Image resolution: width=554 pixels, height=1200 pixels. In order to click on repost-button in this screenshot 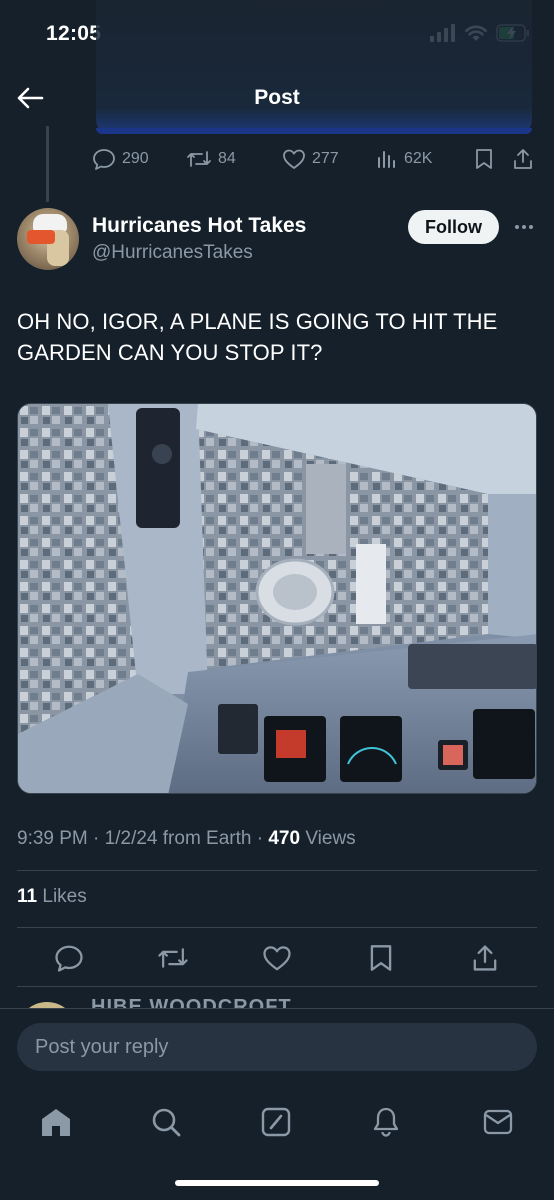, I will do `click(173, 958)`.